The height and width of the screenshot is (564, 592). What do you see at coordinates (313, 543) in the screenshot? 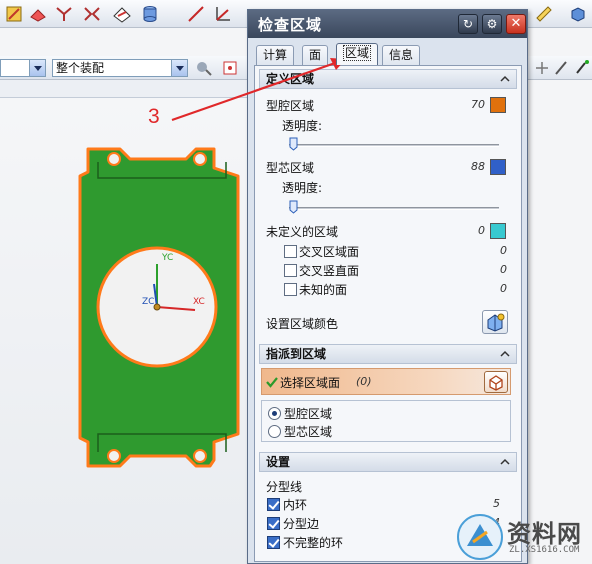
I see `incomplete-loop-label: 不完整的环` at bounding box center [313, 543].